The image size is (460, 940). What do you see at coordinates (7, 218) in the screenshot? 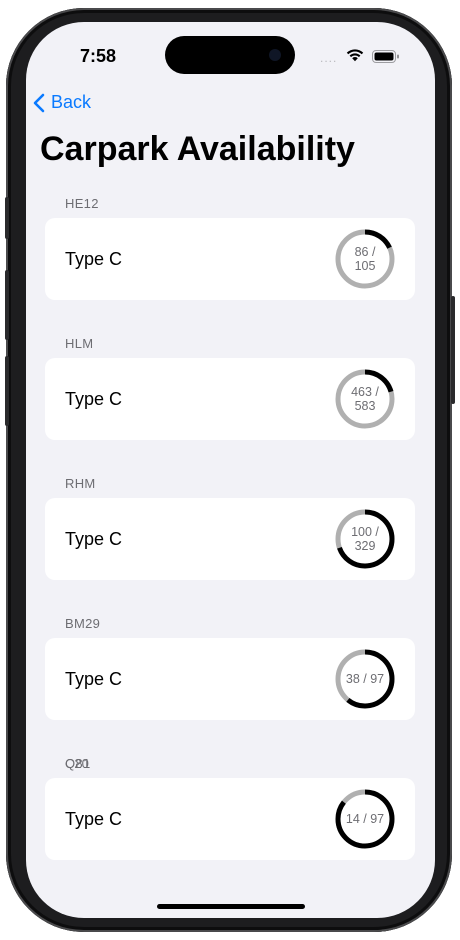
I see `action-button` at bounding box center [7, 218].